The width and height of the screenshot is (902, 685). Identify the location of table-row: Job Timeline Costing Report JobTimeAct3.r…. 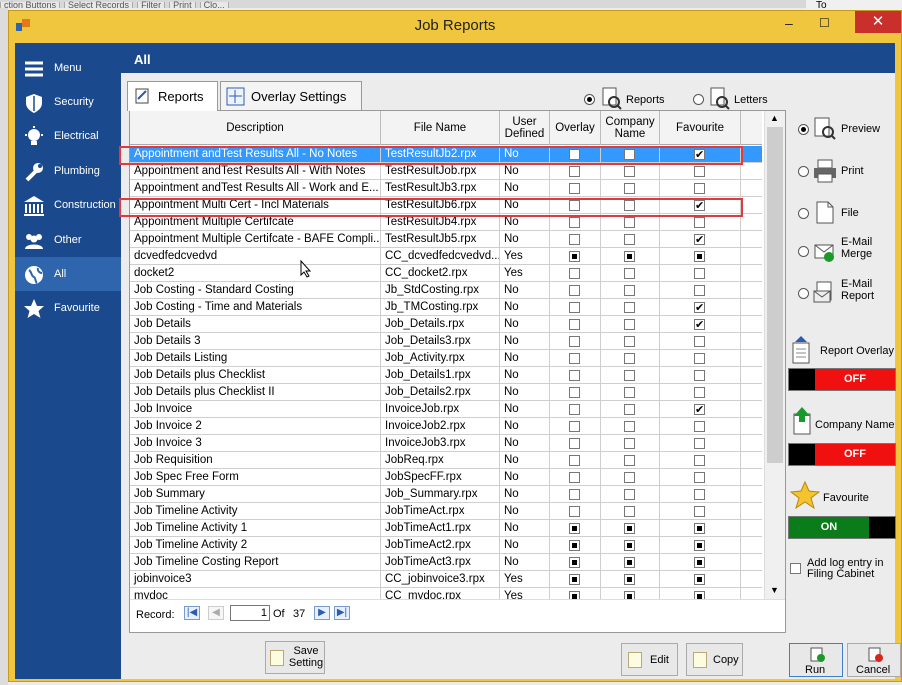
(446, 562).